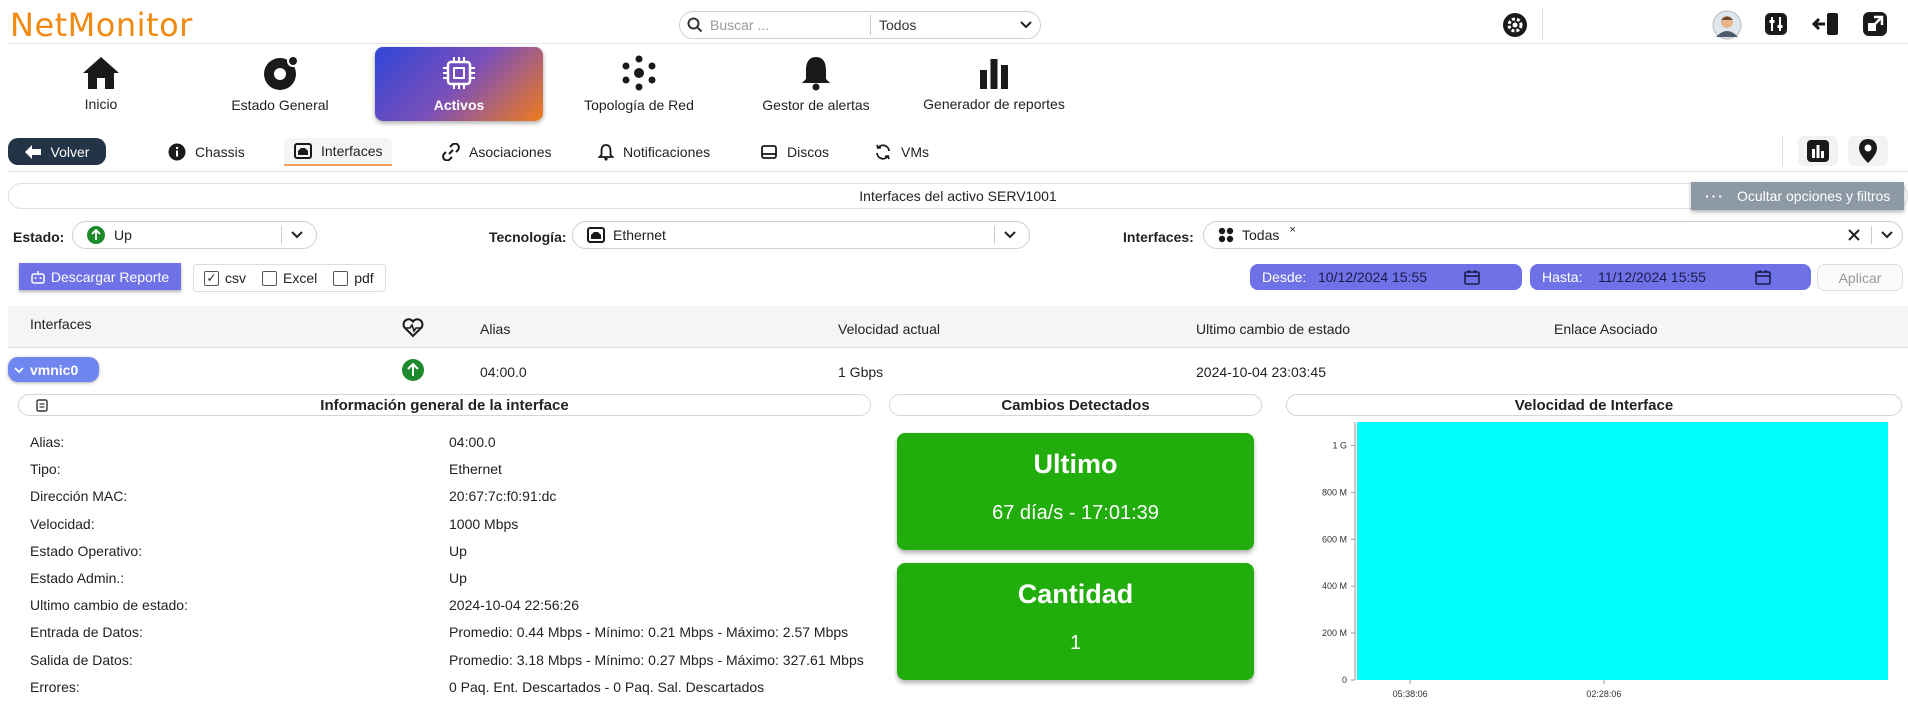 This screenshot has width=1908, height=726. Describe the element at coordinates (53, 369) in the screenshot. I see `expand-row-button: vmnic0` at that location.